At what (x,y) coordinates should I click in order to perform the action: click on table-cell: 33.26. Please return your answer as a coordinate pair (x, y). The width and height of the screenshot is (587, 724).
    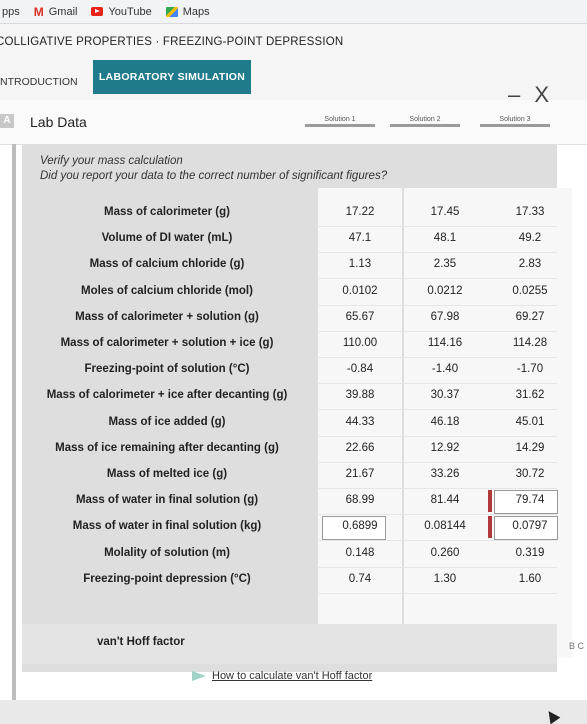
    Looking at the image, I should click on (445, 474).